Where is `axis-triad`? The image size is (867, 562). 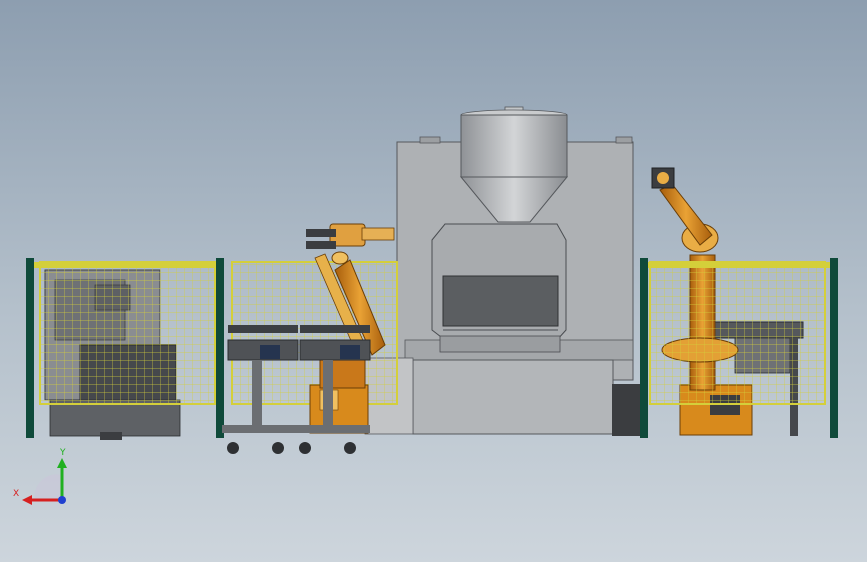 axis-triad is located at coordinates (44, 481).